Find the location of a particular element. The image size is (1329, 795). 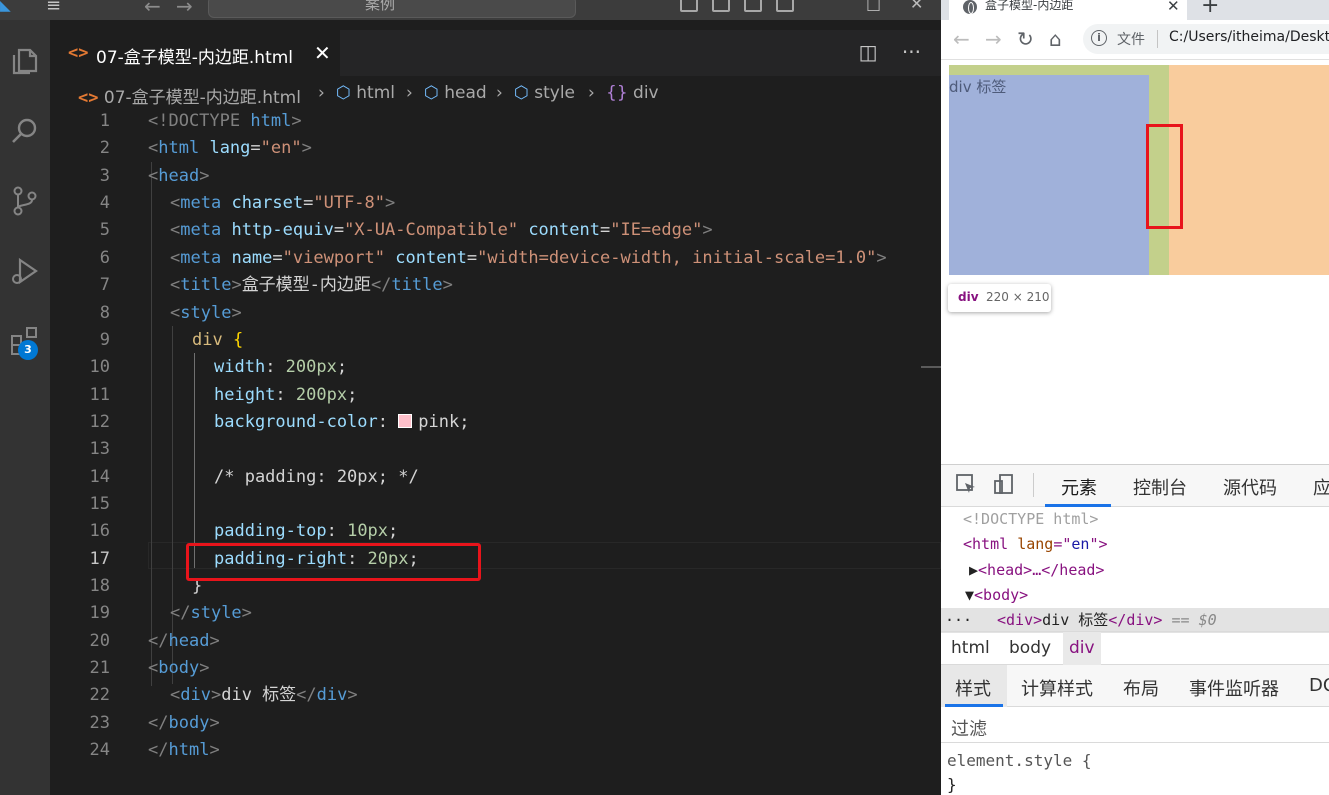

styles-tab-bar: 样式 计算样式 布局 事件监听器 DO is located at coordinates (1135, 686).